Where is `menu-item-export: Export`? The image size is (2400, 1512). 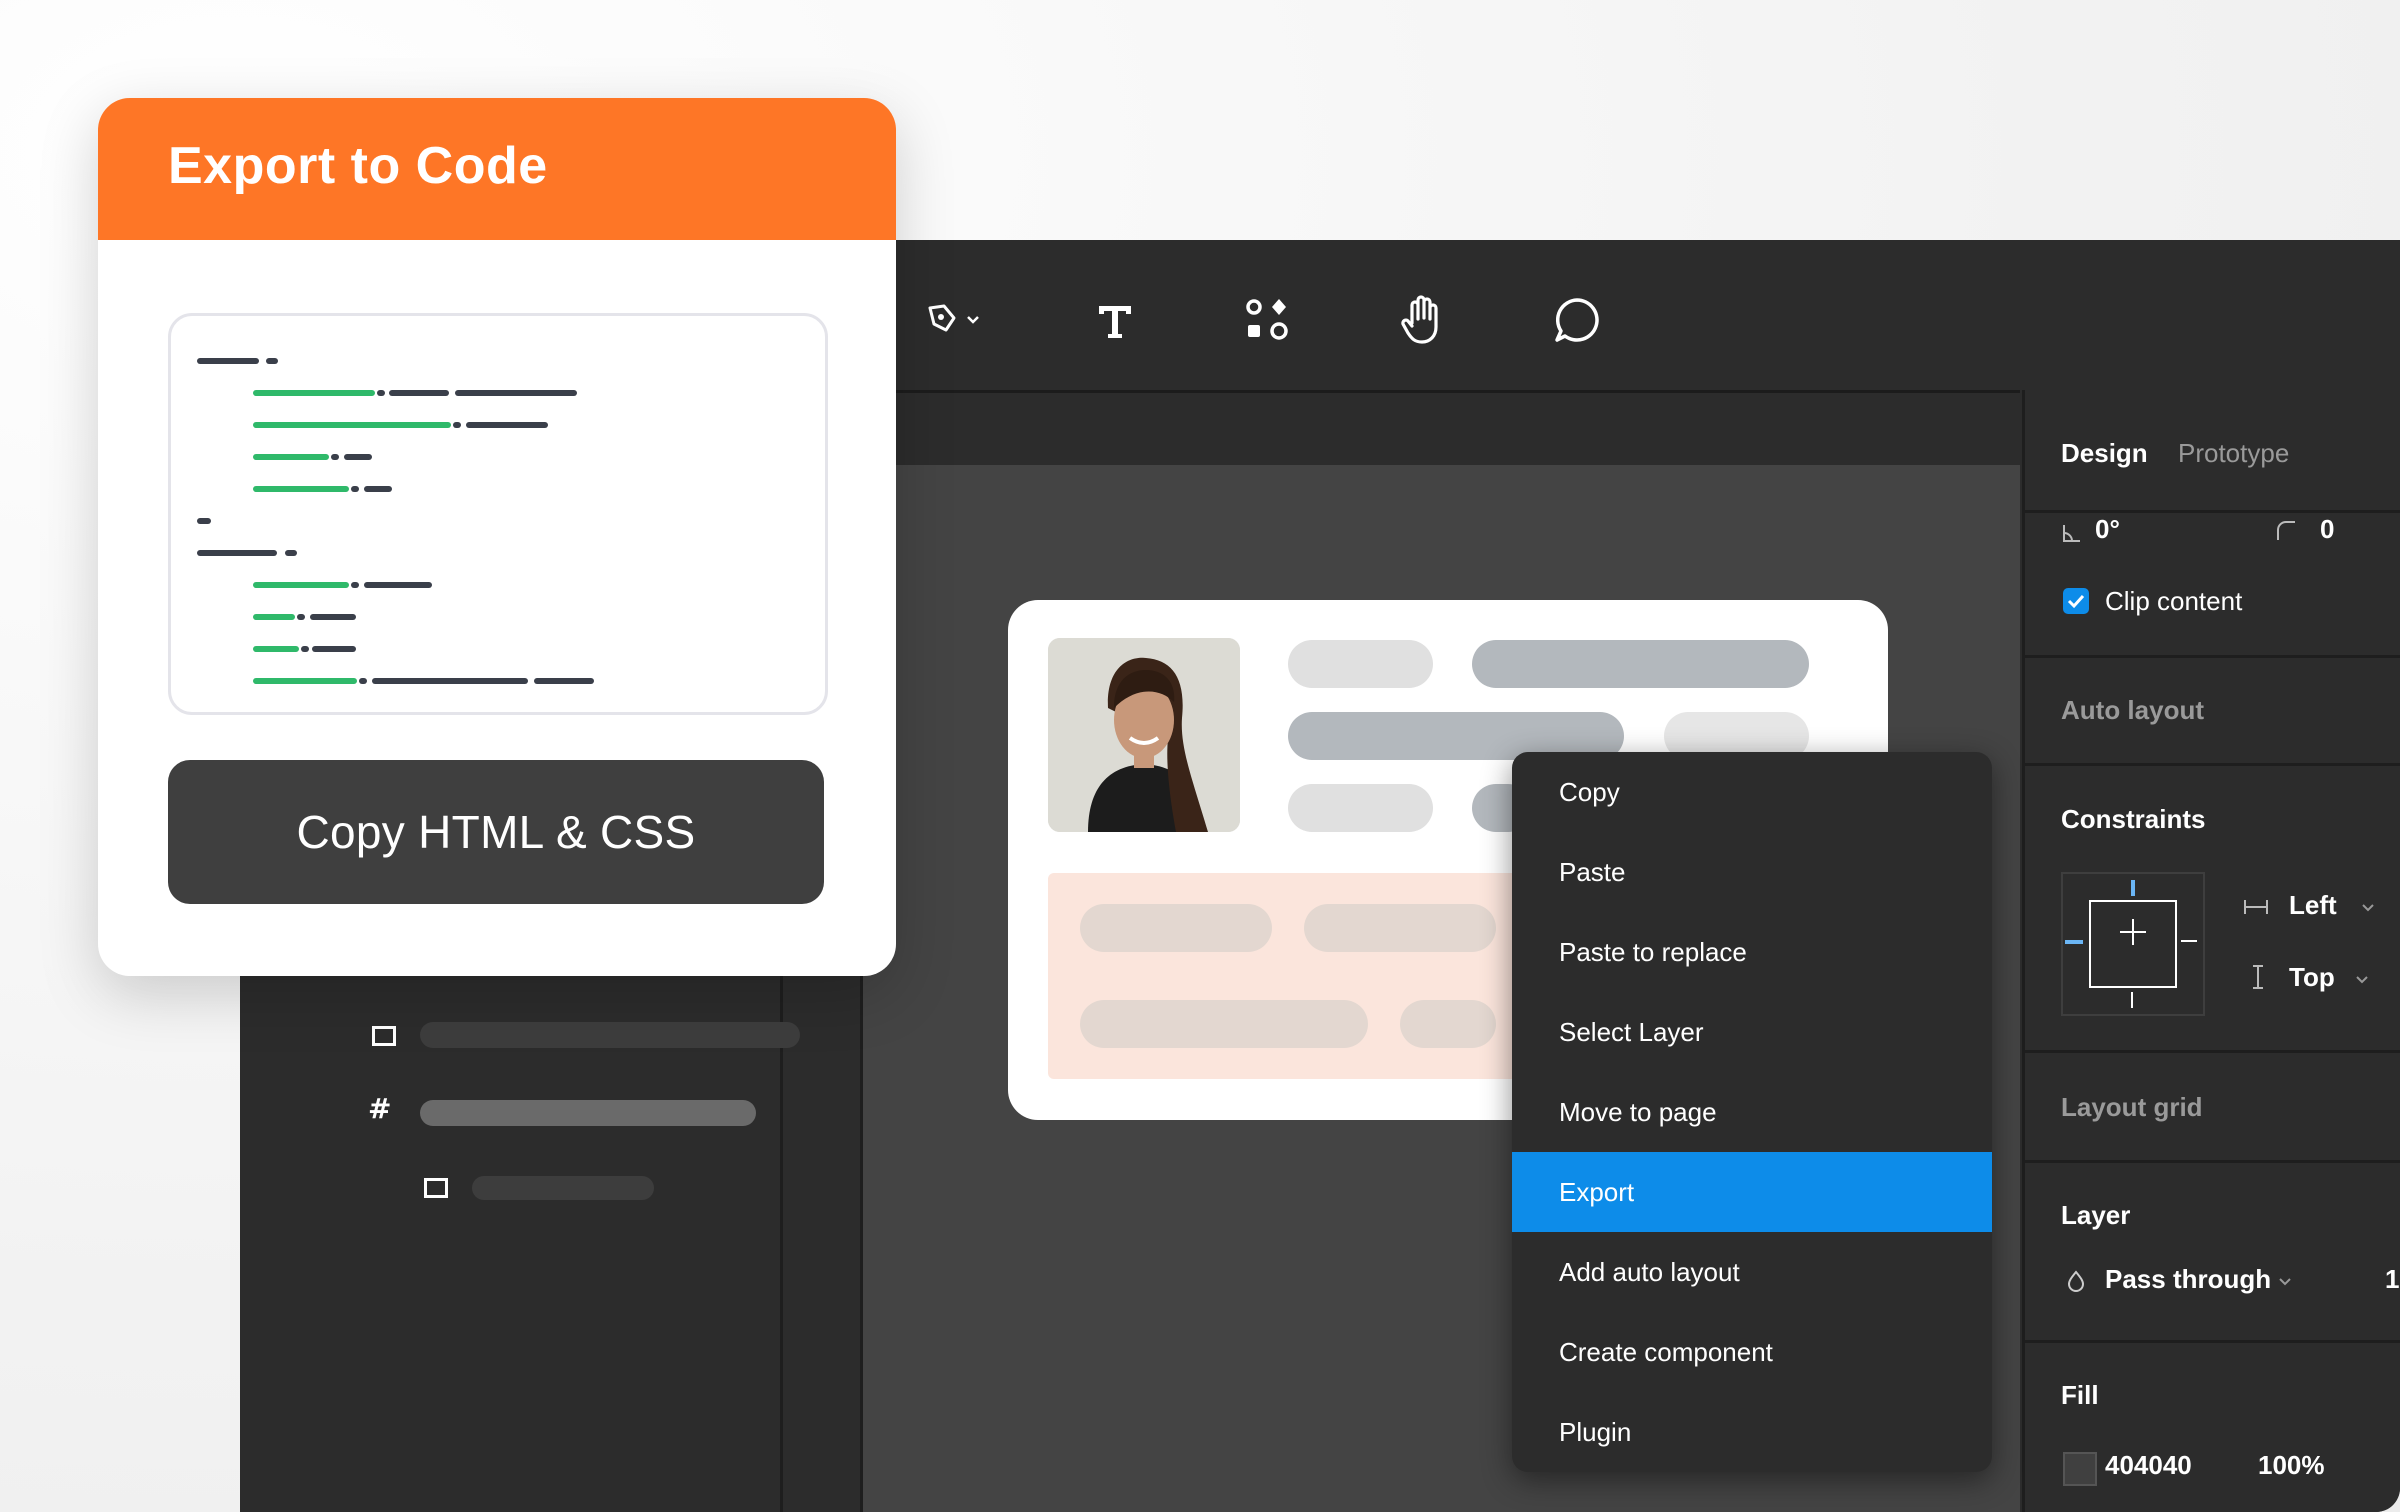 menu-item-export: Export is located at coordinates (1752, 1192).